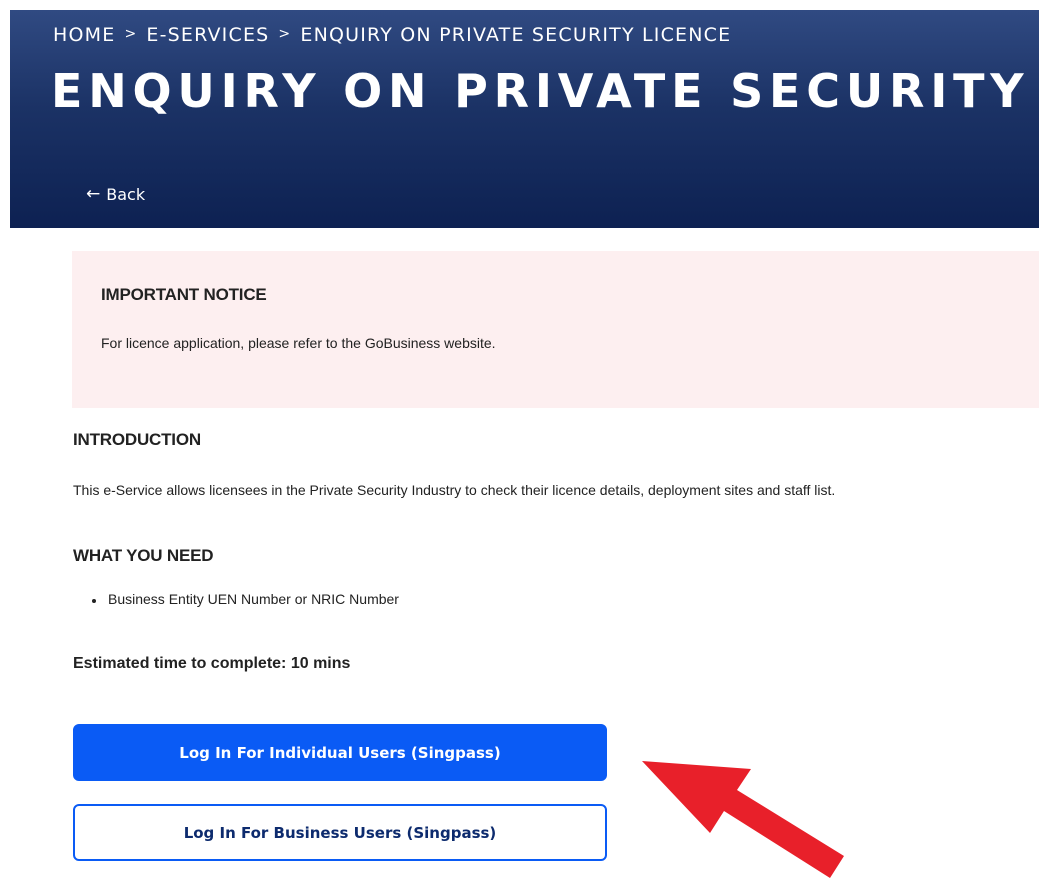  Describe the element at coordinates (137, 439) in the screenshot. I see `introduction-heading: INTRODUCTION` at that location.